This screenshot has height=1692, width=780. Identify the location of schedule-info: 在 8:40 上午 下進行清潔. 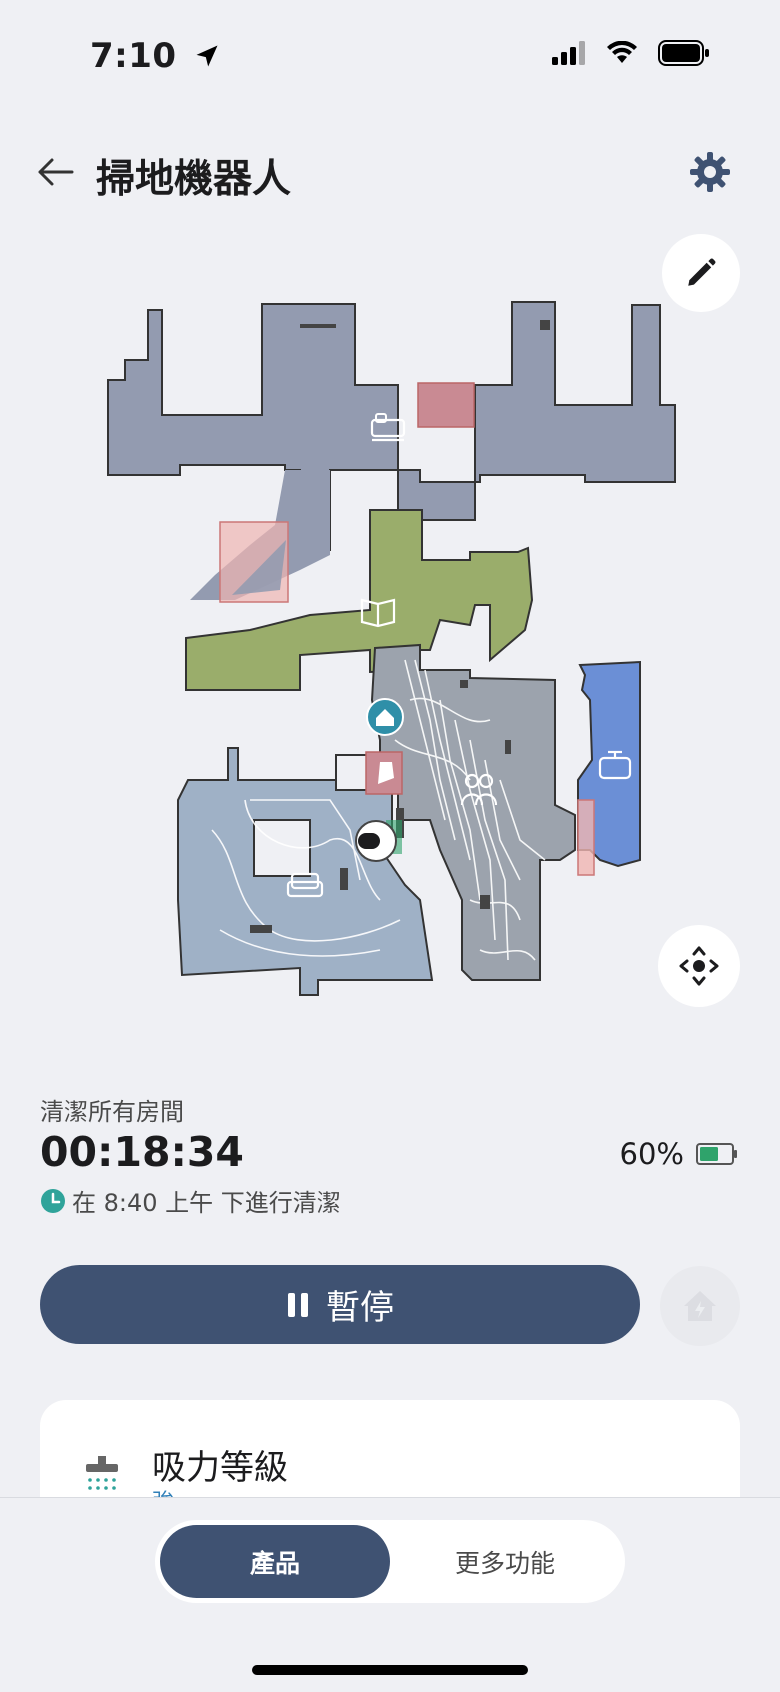
(190, 1200).